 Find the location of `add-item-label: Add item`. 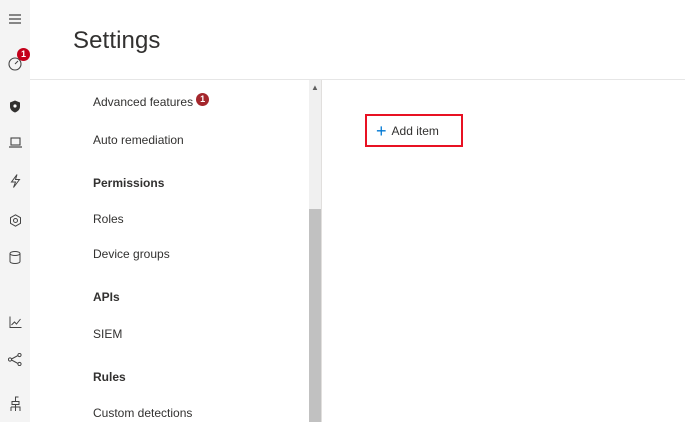

add-item-label: Add item is located at coordinates (415, 130).